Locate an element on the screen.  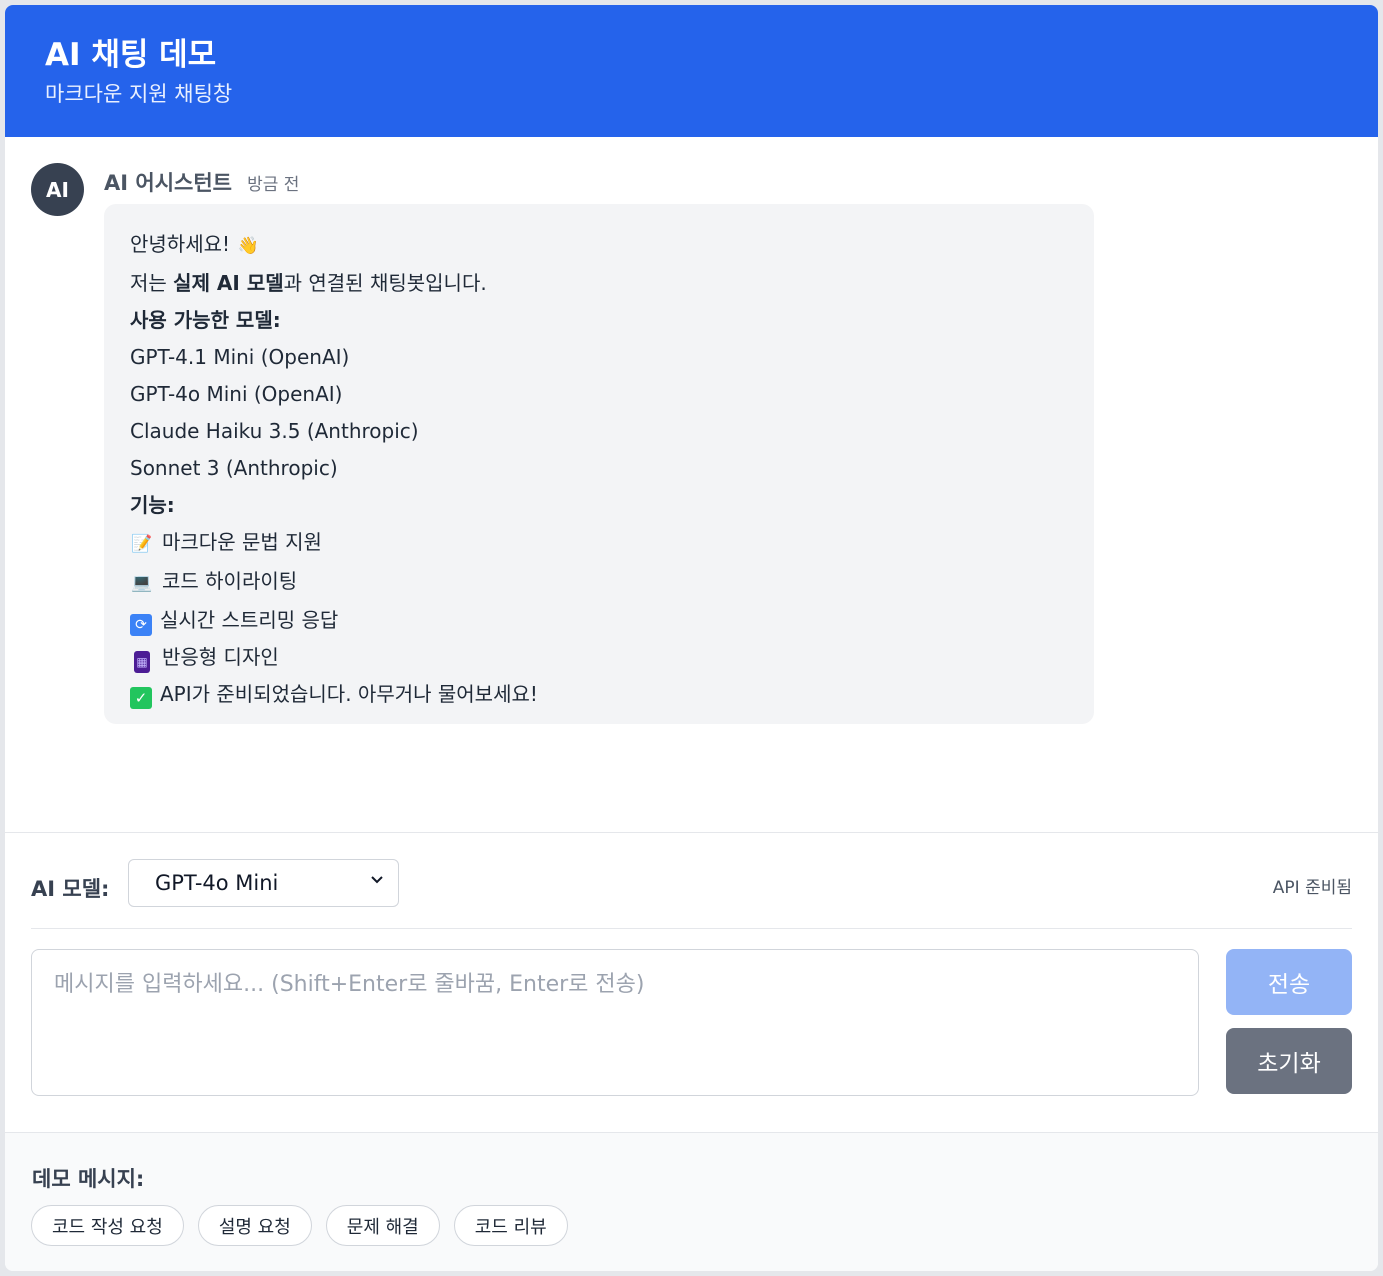
model-item: Sonnet 3 (Anthropic) is located at coordinates (234, 468).